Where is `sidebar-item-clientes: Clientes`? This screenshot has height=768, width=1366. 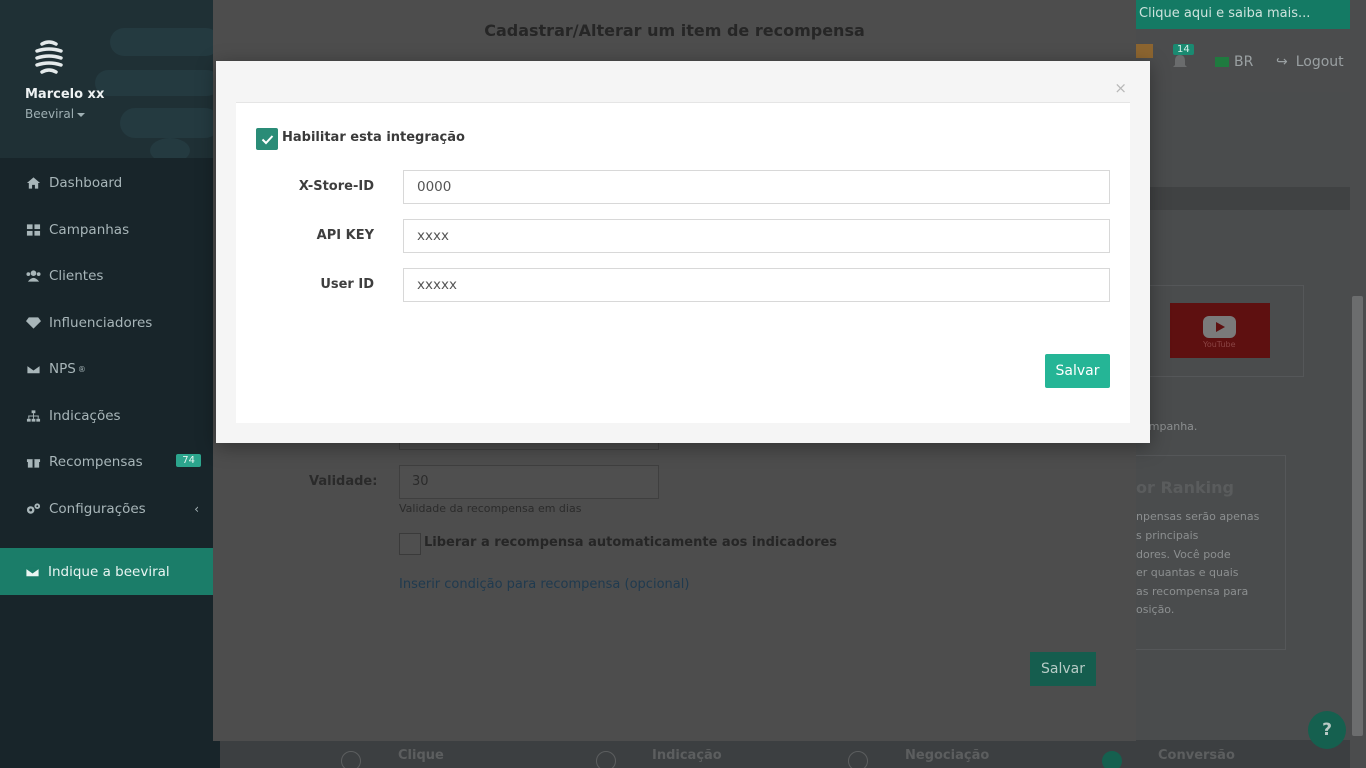
sidebar-item-clientes: Clientes is located at coordinates (106, 276).